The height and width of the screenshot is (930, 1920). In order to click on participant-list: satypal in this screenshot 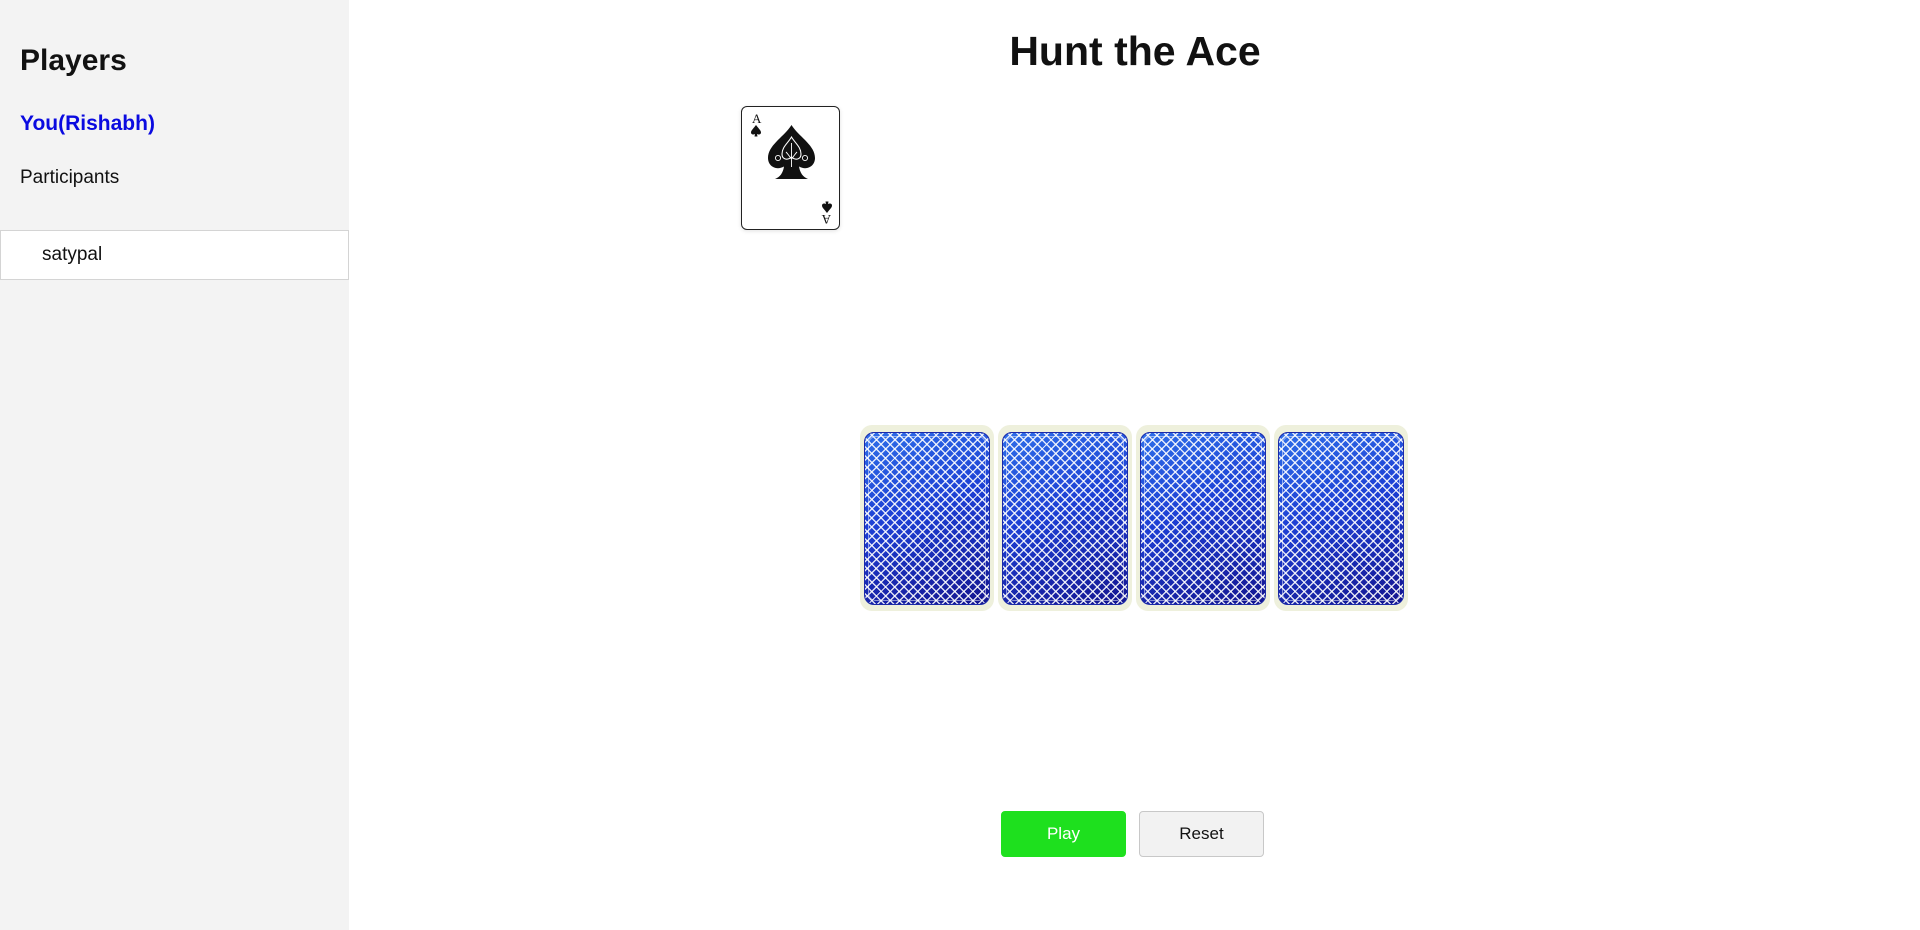, I will do `click(174, 255)`.